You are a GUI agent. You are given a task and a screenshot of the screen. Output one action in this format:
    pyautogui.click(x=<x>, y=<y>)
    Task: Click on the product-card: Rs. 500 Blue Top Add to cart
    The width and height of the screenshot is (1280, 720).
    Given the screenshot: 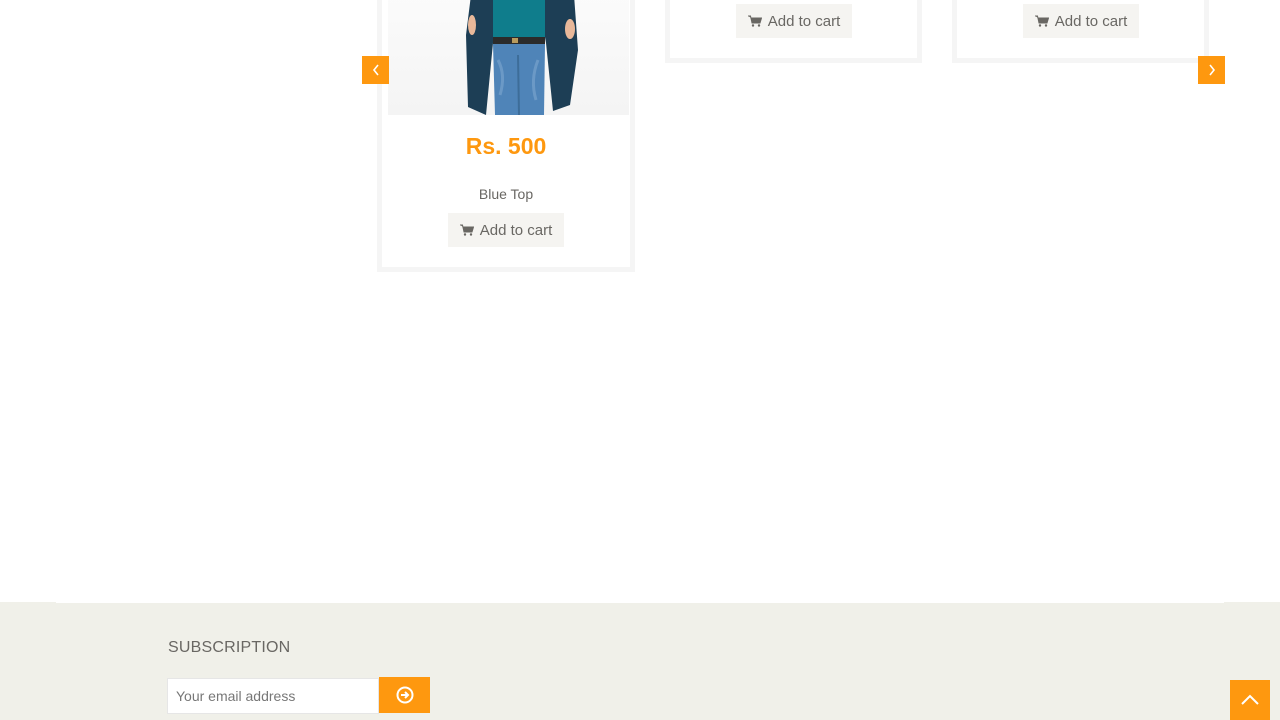 What is the action you would take?
    pyautogui.click(x=506, y=136)
    